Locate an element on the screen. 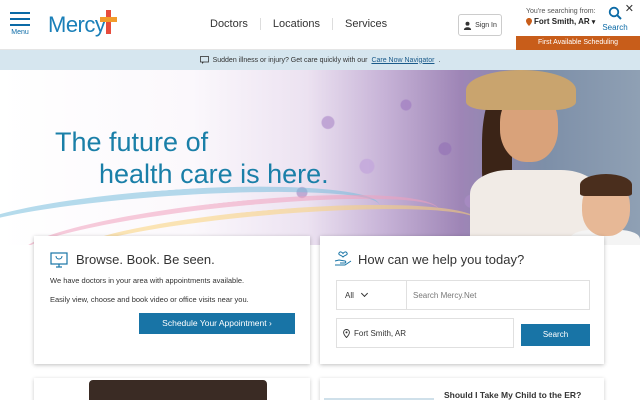 This screenshot has width=640, height=400. close-icon: ✕ is located at coordinates (629, 9).